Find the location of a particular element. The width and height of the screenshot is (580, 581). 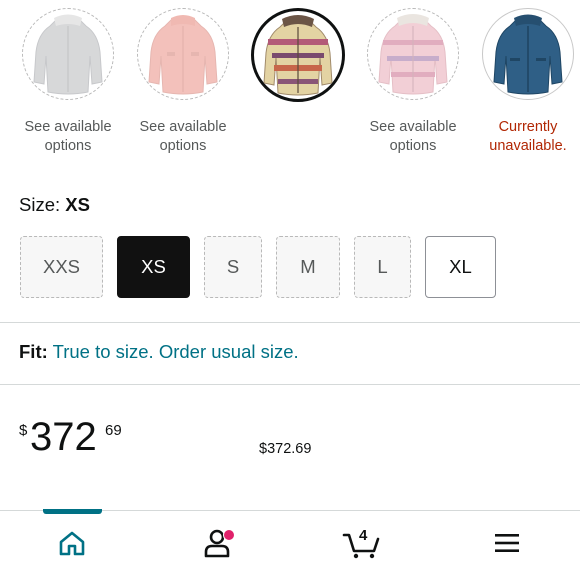

jacket-aztec-icon is located at coordinates (298, 55).